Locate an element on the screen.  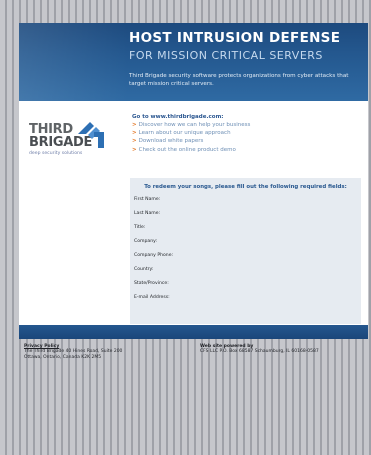
banner-shade is located at coordinates (74, 62).